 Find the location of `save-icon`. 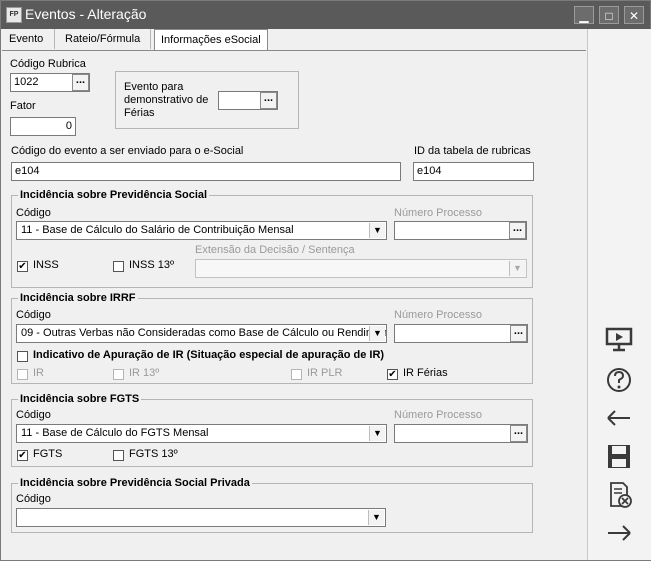

save-icon is located at coordinates (619, 457).